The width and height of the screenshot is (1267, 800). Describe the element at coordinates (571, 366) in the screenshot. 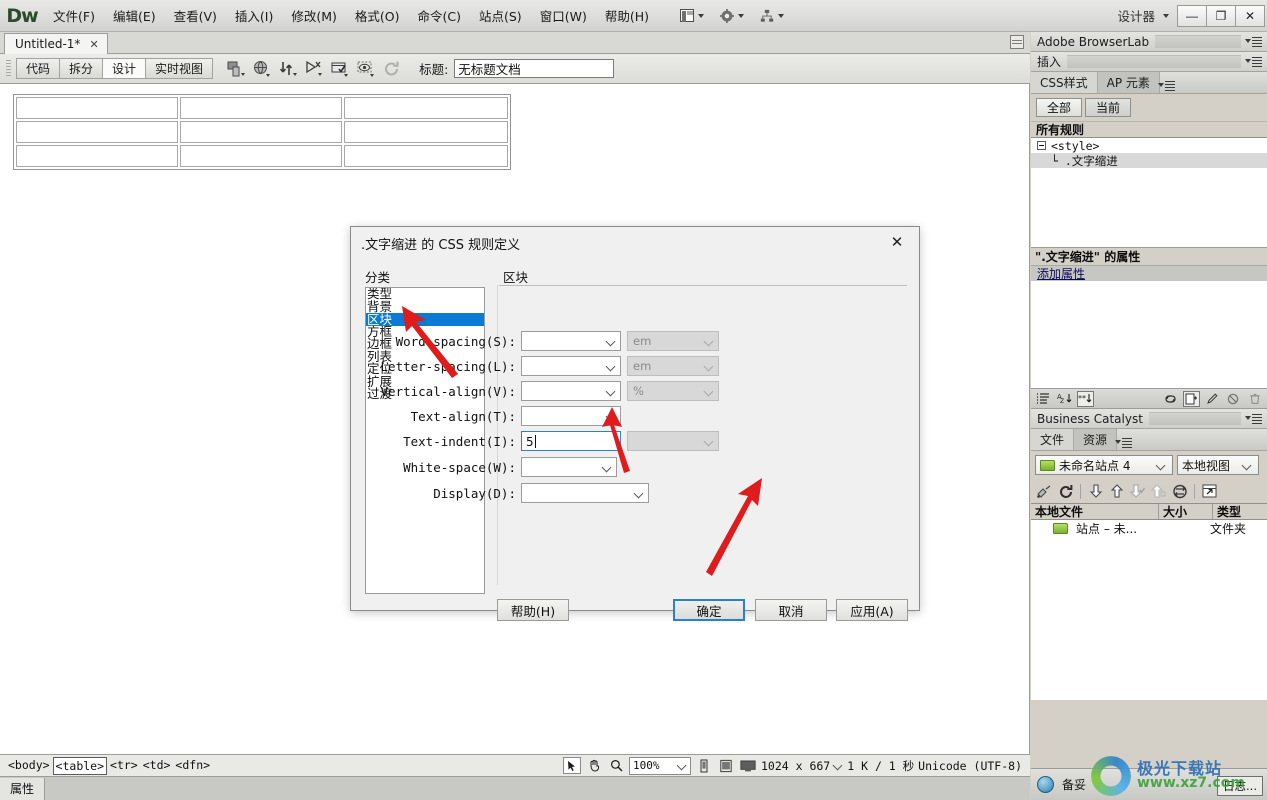

I see `letter-spacing-select` at that location.